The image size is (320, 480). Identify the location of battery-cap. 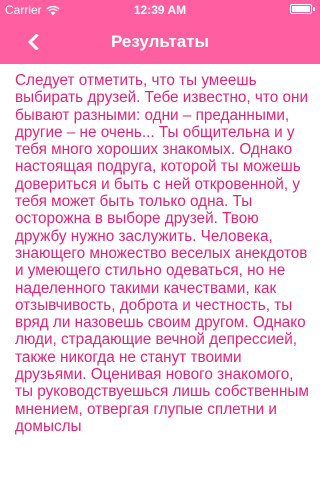
(314, 9).